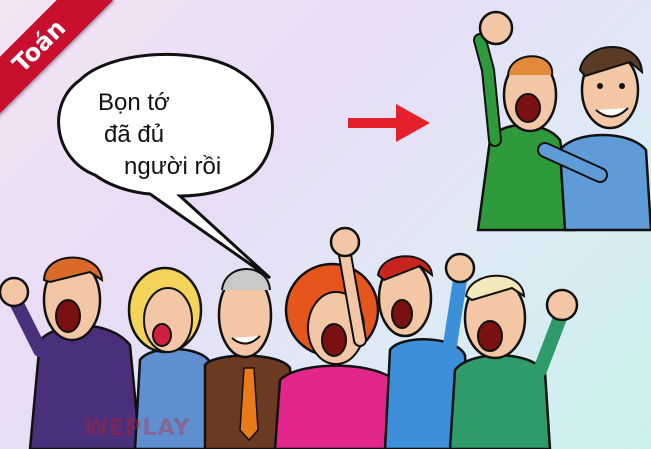  What do you see at coordinates (137, 428) in the screenshot?
I see `watermark-logo: WEPLAY` at bounding box center [137, 428].